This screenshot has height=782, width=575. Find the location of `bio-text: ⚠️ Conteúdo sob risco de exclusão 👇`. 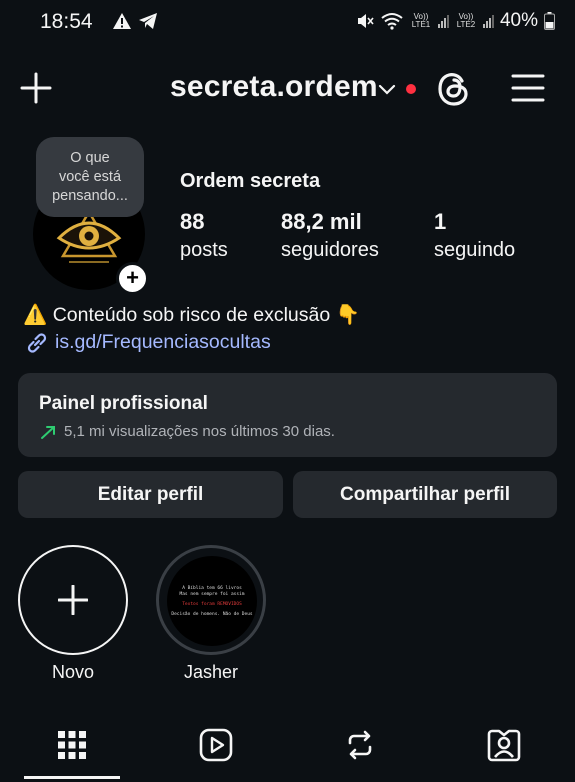

bio-text: ⚠️ Conteúdo sob risco de exclusão 👇 is located at coordinates (191, 315).